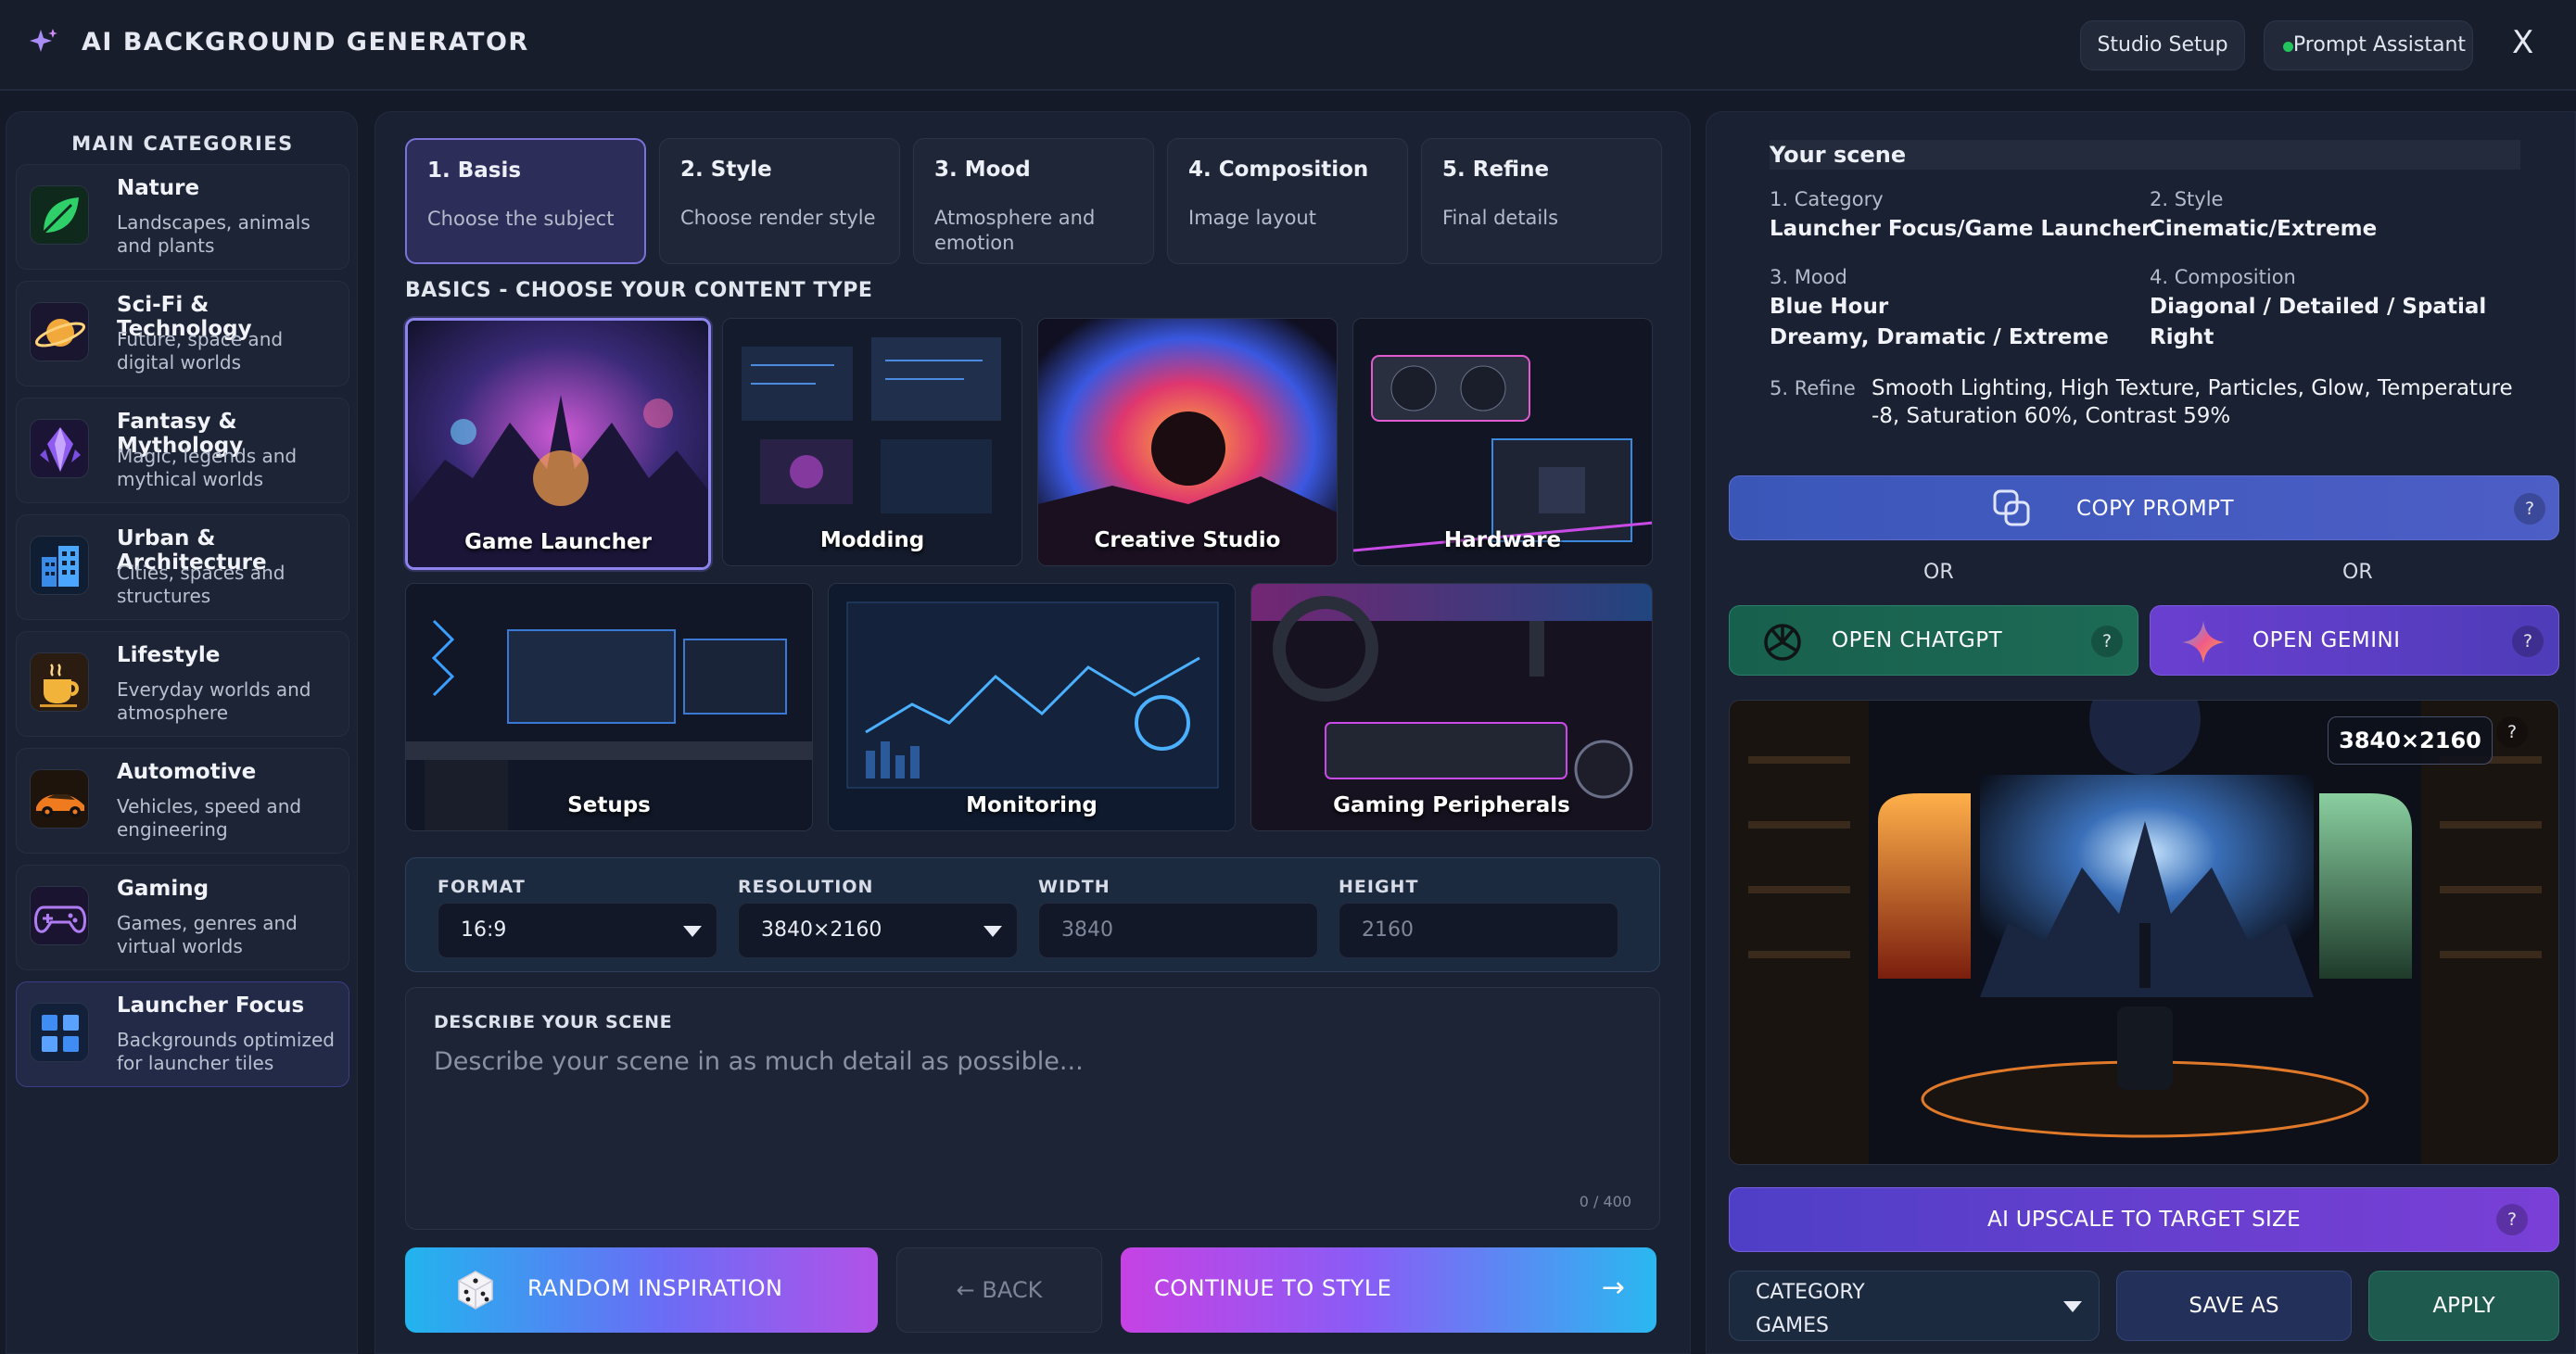  What do you see at coordinates (2182, 337) in the screenshot?
I see `composition-summary-value-2: Right` at bounding box center [2182, 337].